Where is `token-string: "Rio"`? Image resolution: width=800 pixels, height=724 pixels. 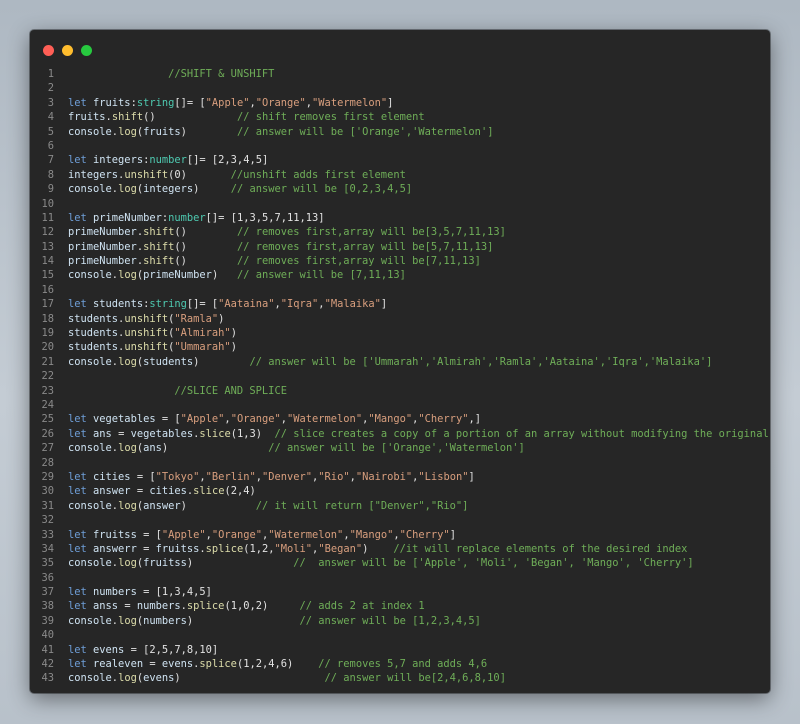 token-string: "Rio" is located at coordinates (334, 476).